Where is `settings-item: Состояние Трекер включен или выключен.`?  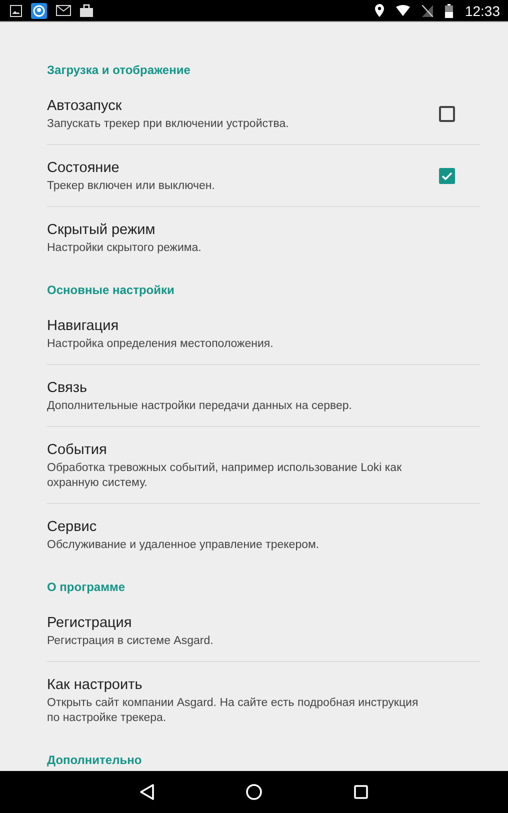 settings-item: Состояние Трекер включен или выключен. is located at coordinates (263, 176).